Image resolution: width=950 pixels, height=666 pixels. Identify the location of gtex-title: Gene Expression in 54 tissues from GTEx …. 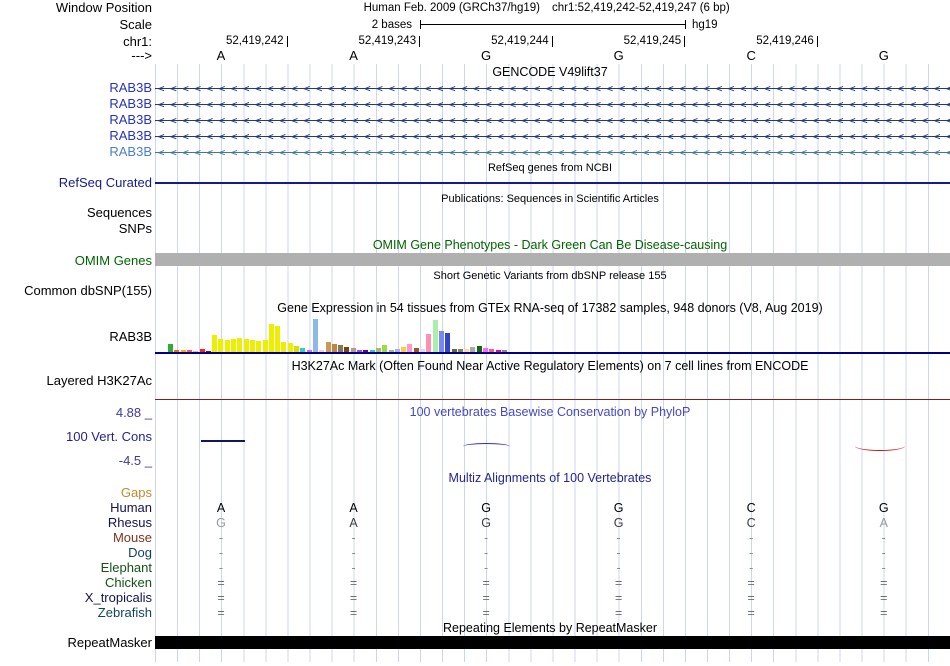
(550, 308).